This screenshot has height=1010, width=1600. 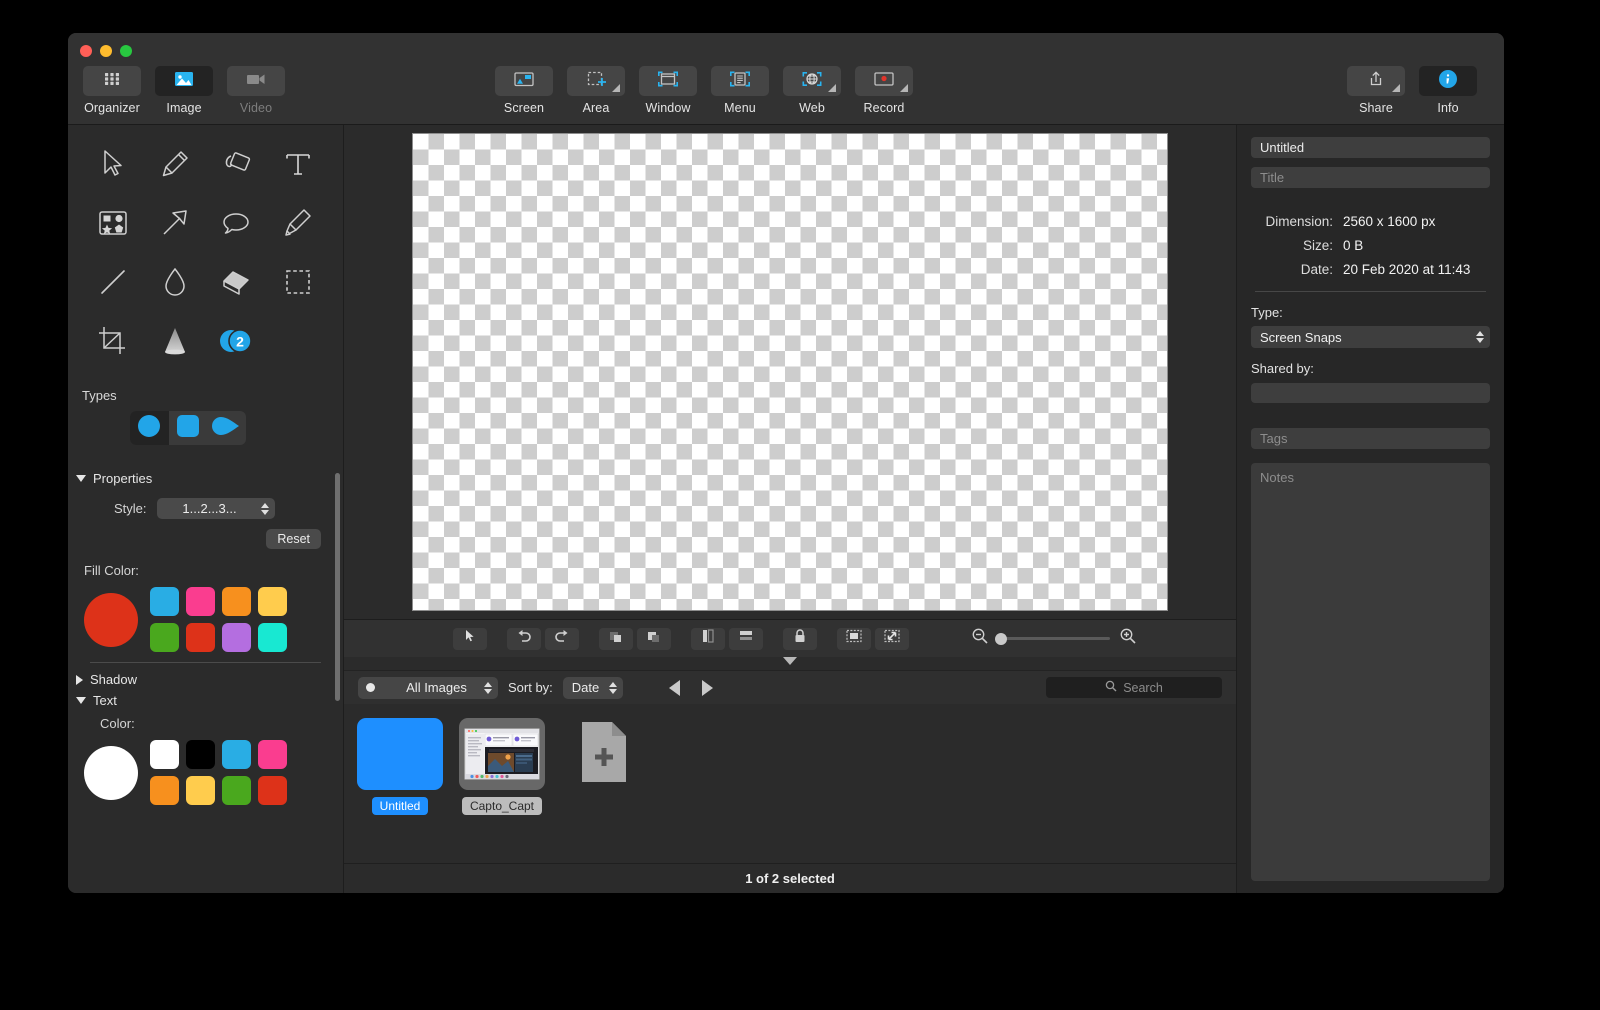 I want to click on toolbar-item-window: Window, so click(x=668, y=90).